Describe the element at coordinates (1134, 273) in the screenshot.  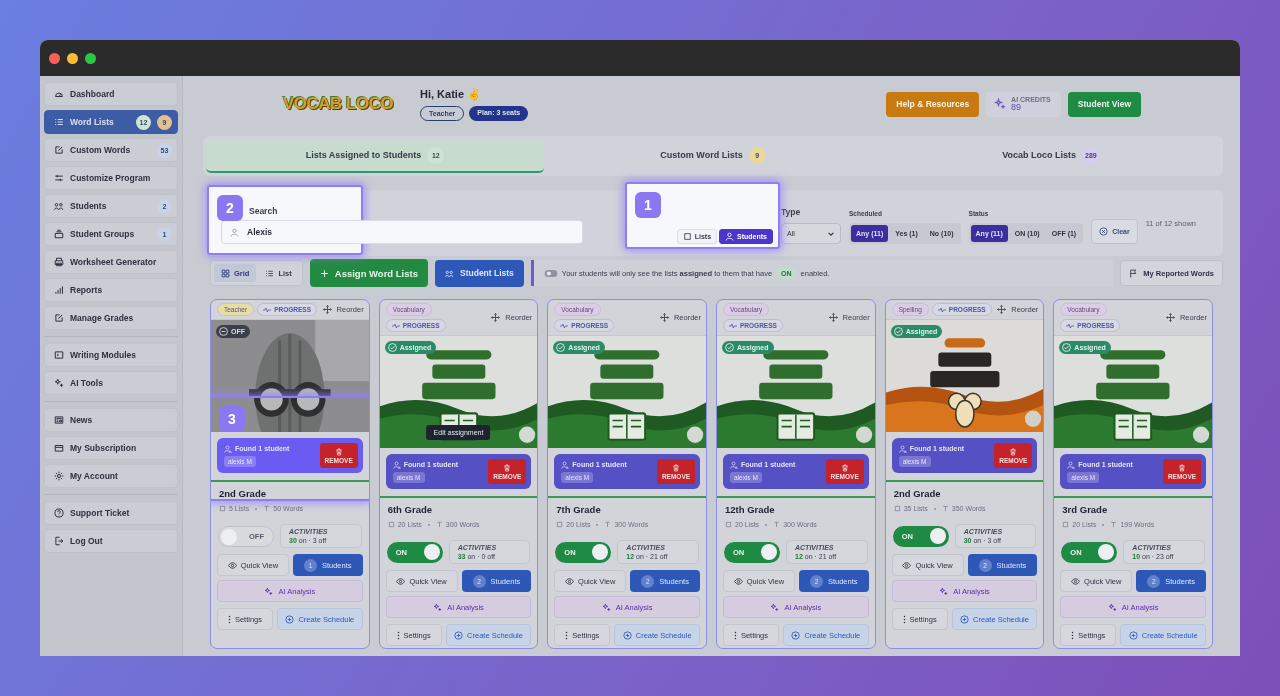
I see `flag-icon` at that location.